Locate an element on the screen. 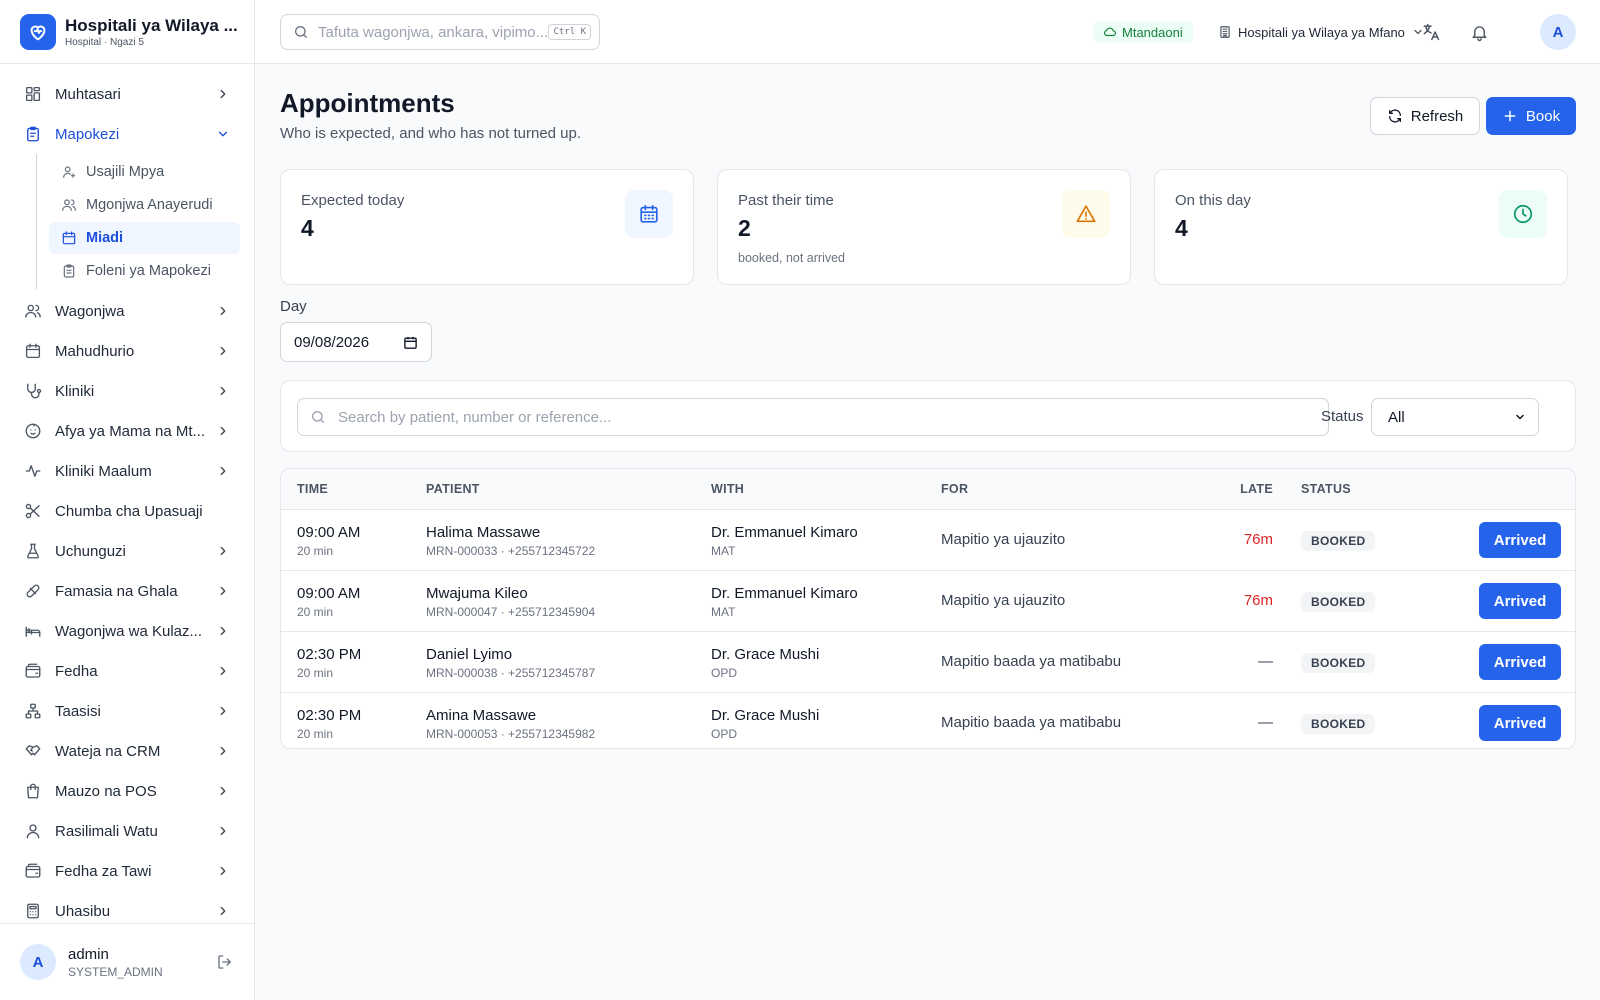  sidebar-item-fedha-za-tawi: Fedha za Tawi is located at coordinates (127, 871).